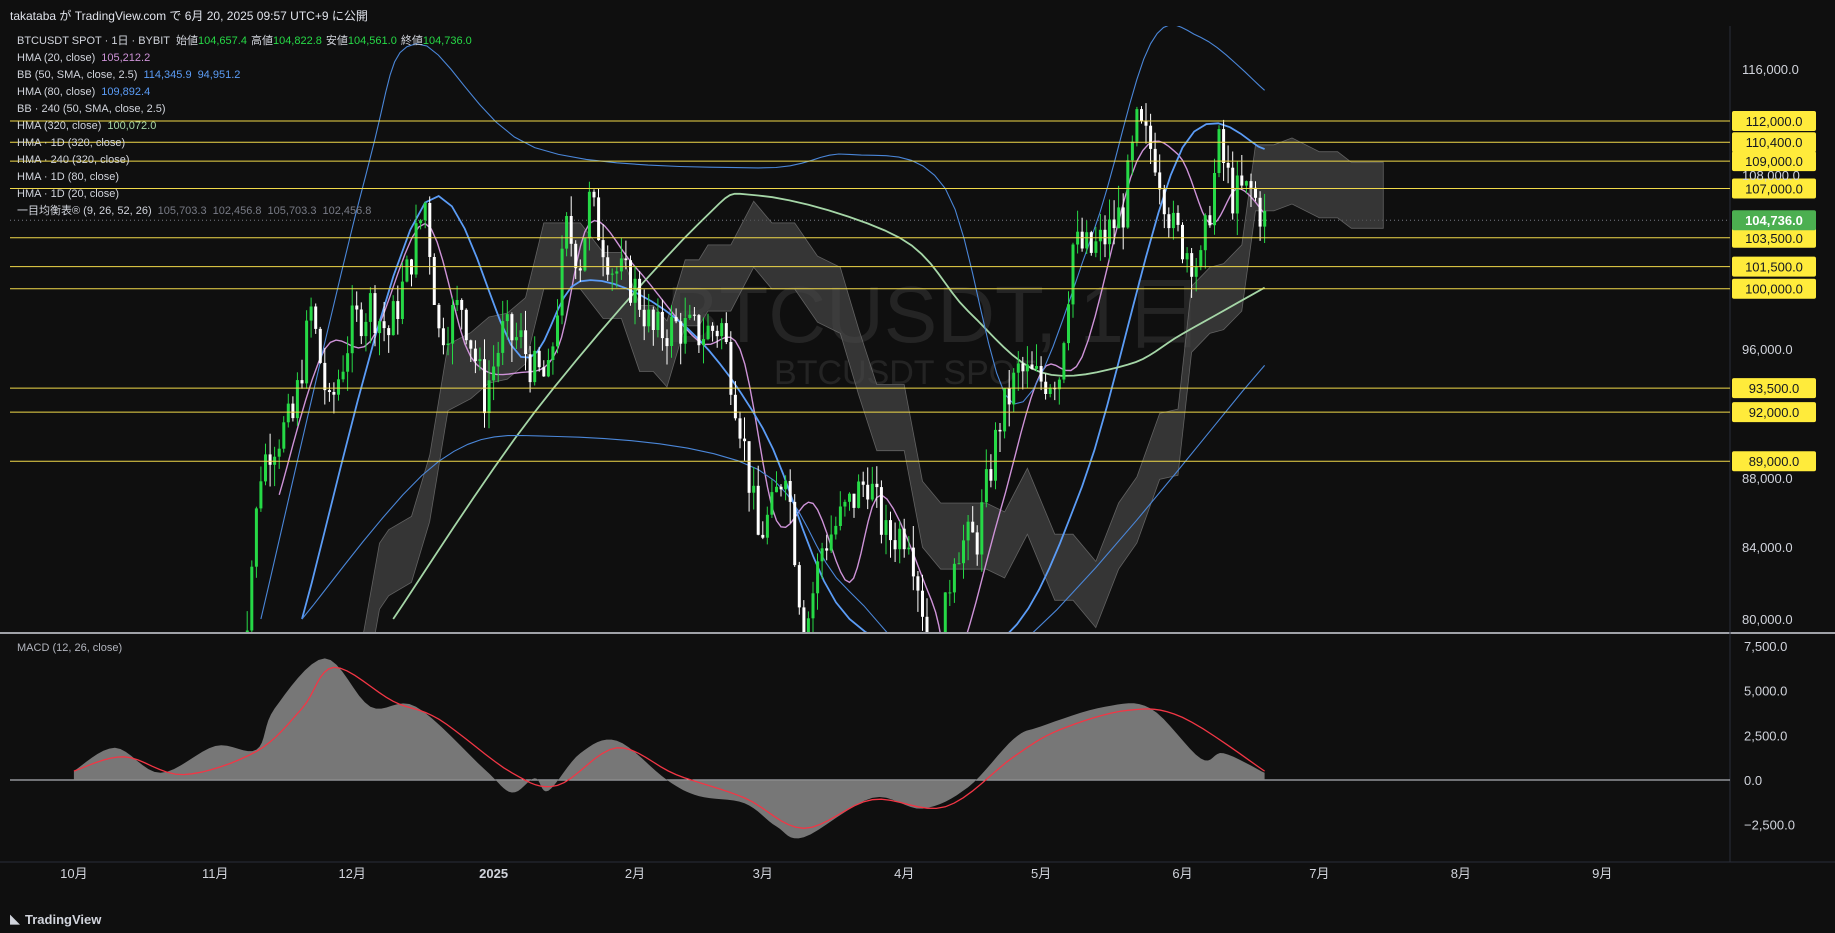 The height and width of the screenshot is (933, 1835). Describe the element at coordinates (71, 143) in the screenshot. I see `legend-indicator-row: HMA · 1D (320, close)` at that location.